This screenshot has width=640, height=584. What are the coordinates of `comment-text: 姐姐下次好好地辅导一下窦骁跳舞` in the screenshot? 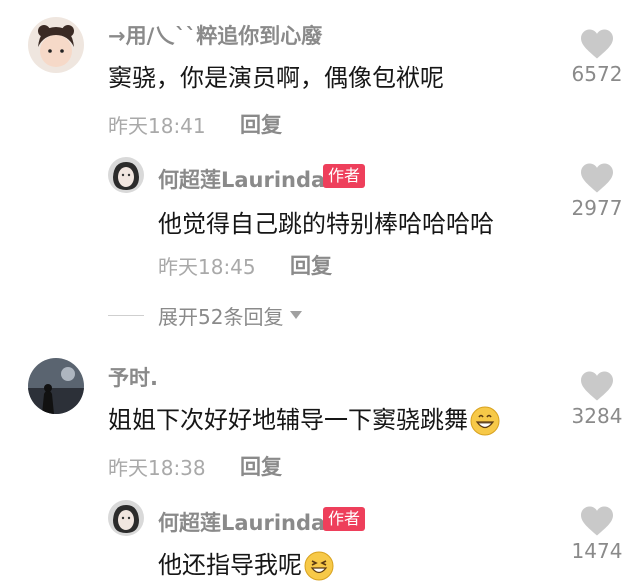 It's located at (304, 418).